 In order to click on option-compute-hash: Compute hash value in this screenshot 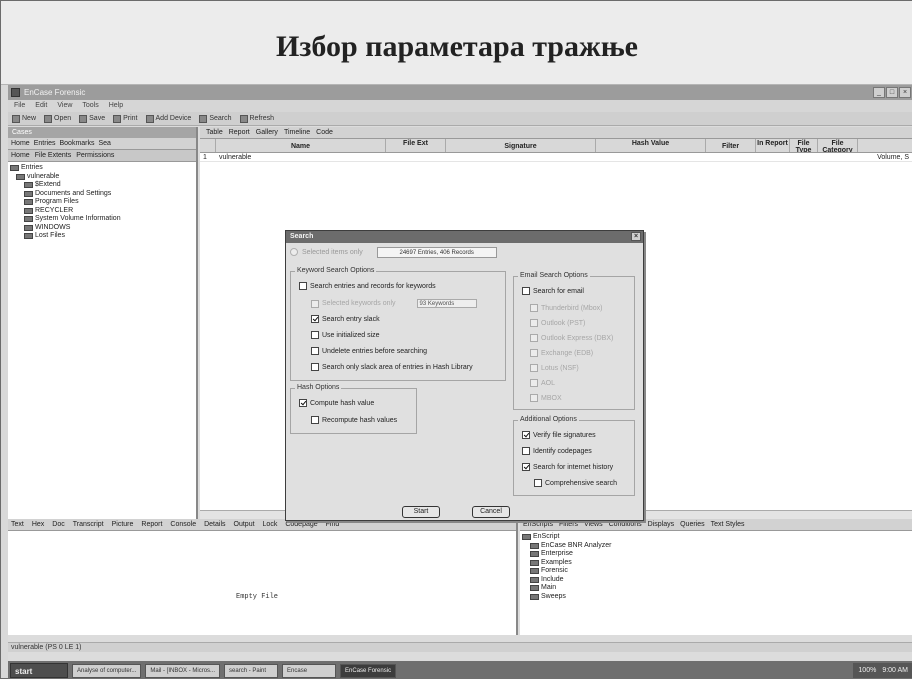, I will do `click(336, 403)`.